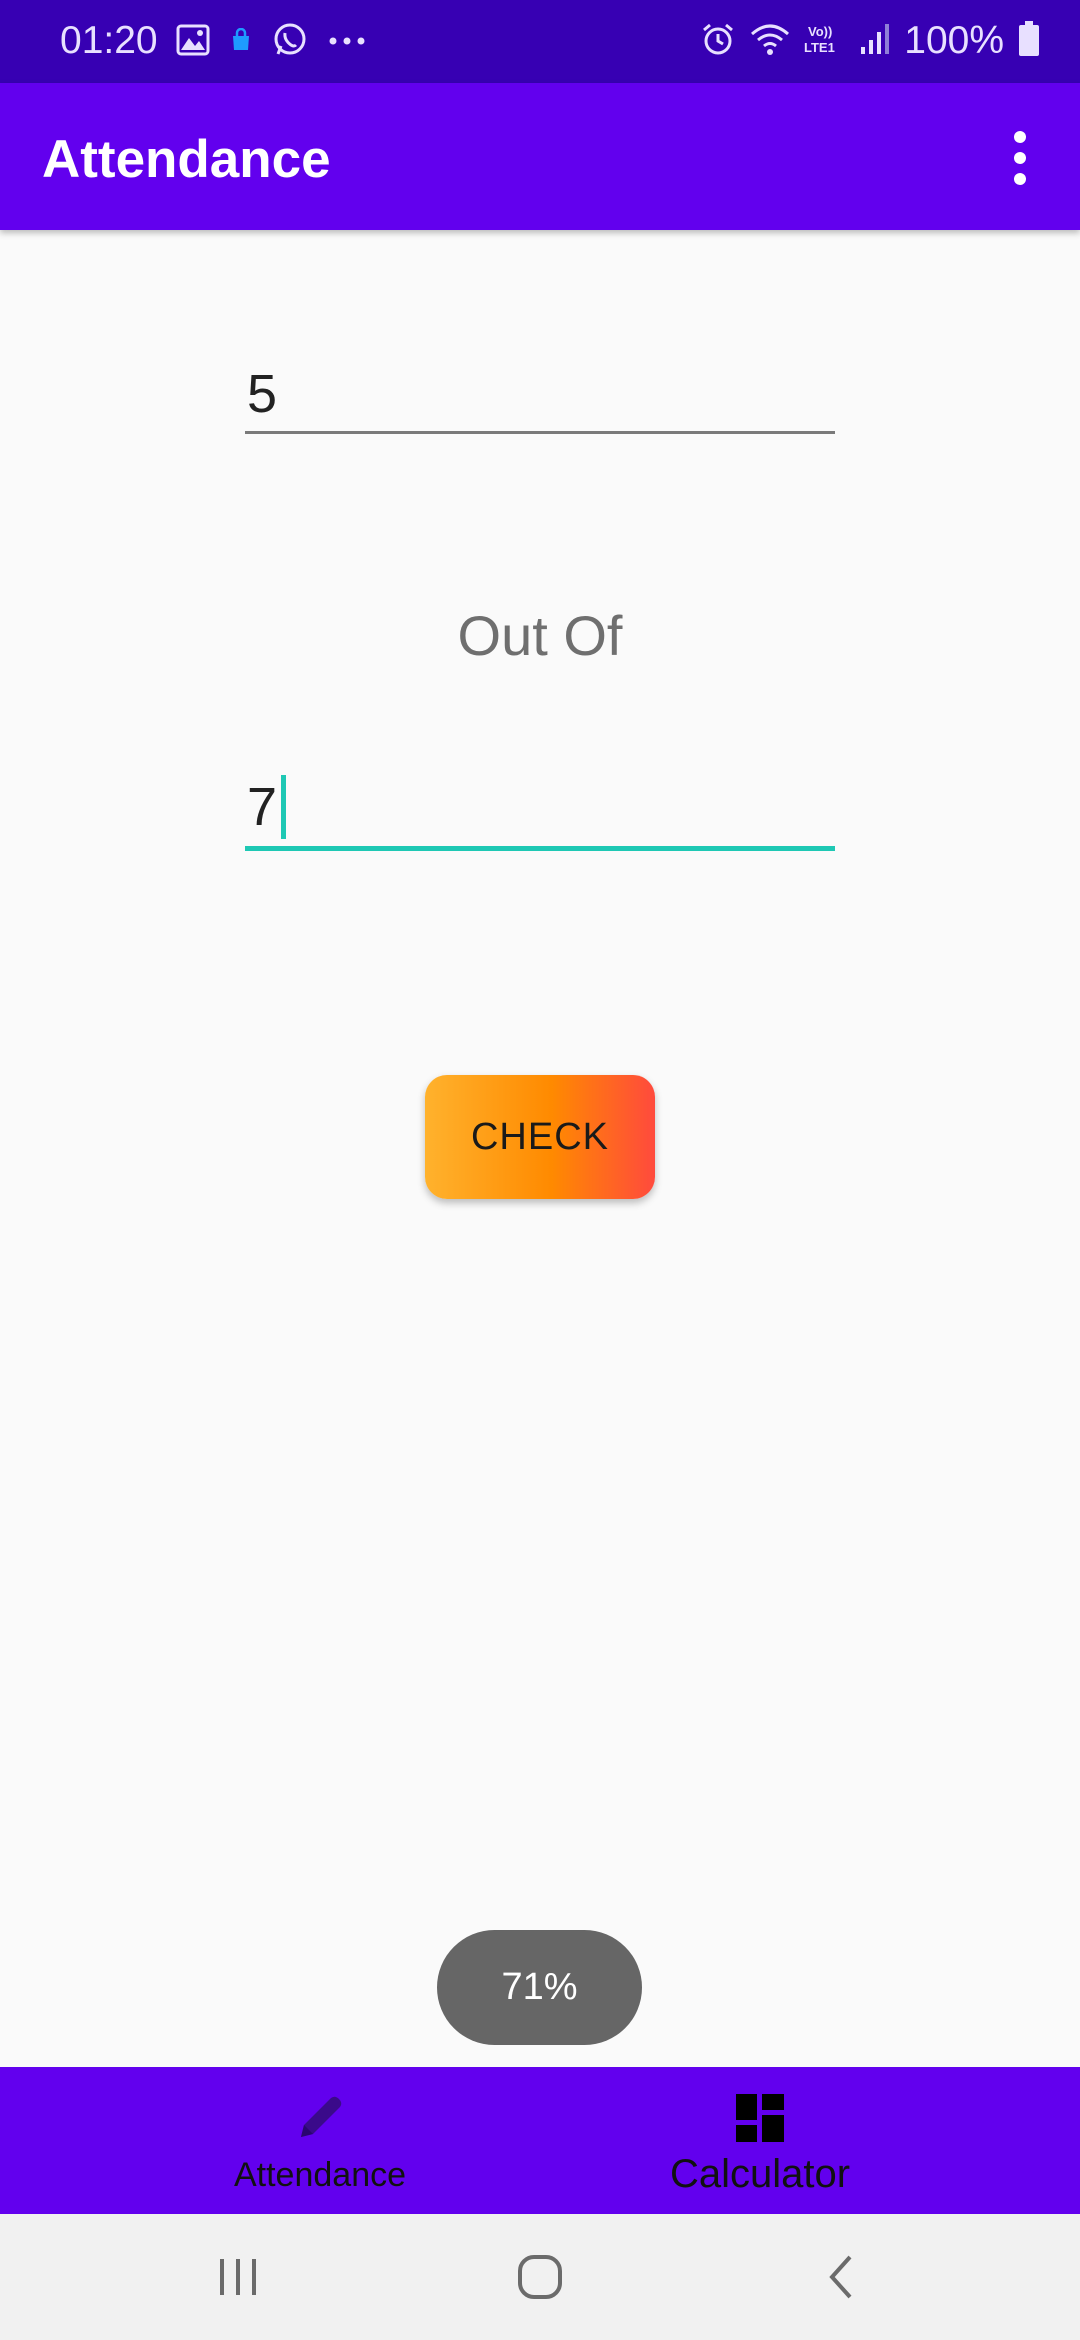  What do you see at coordinates (271, 42) in the screenshot?
I see `notification-icons` at bounding box center [271, 42].